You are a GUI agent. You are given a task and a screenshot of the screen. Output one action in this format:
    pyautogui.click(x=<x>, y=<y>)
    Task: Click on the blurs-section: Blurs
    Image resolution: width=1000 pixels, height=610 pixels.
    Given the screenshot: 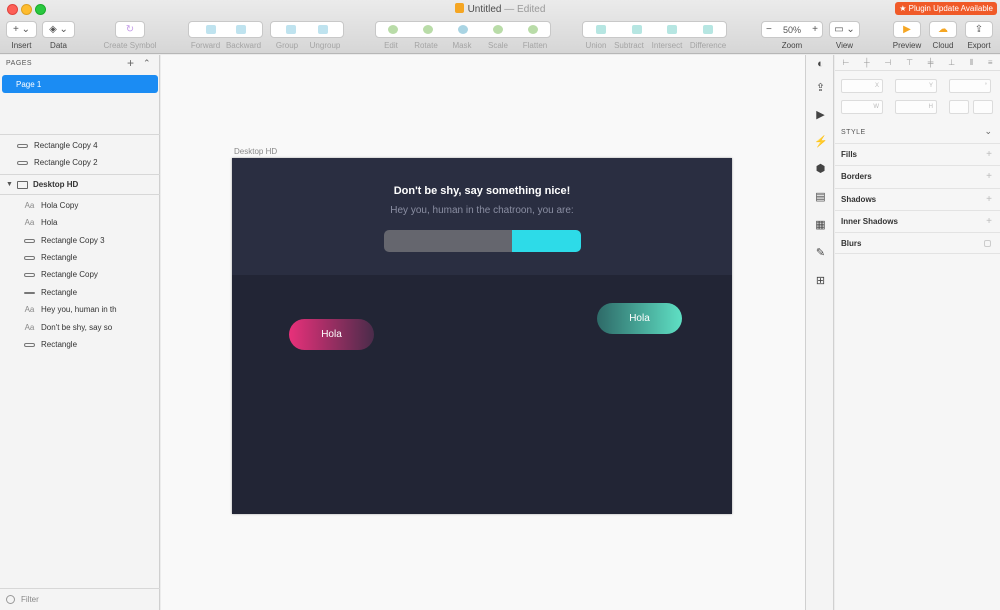 What is the action you would take?
    pyautogui.click(x=917, y=243)
    